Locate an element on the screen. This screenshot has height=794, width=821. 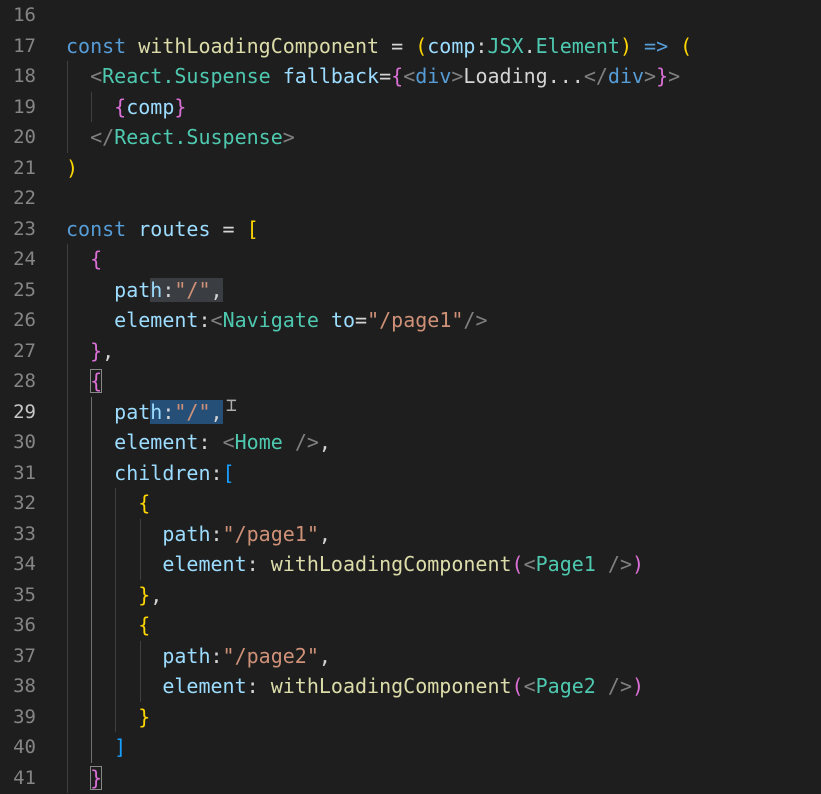
code-line: 37 path:"/page2", is located at coordinates (410, 656).